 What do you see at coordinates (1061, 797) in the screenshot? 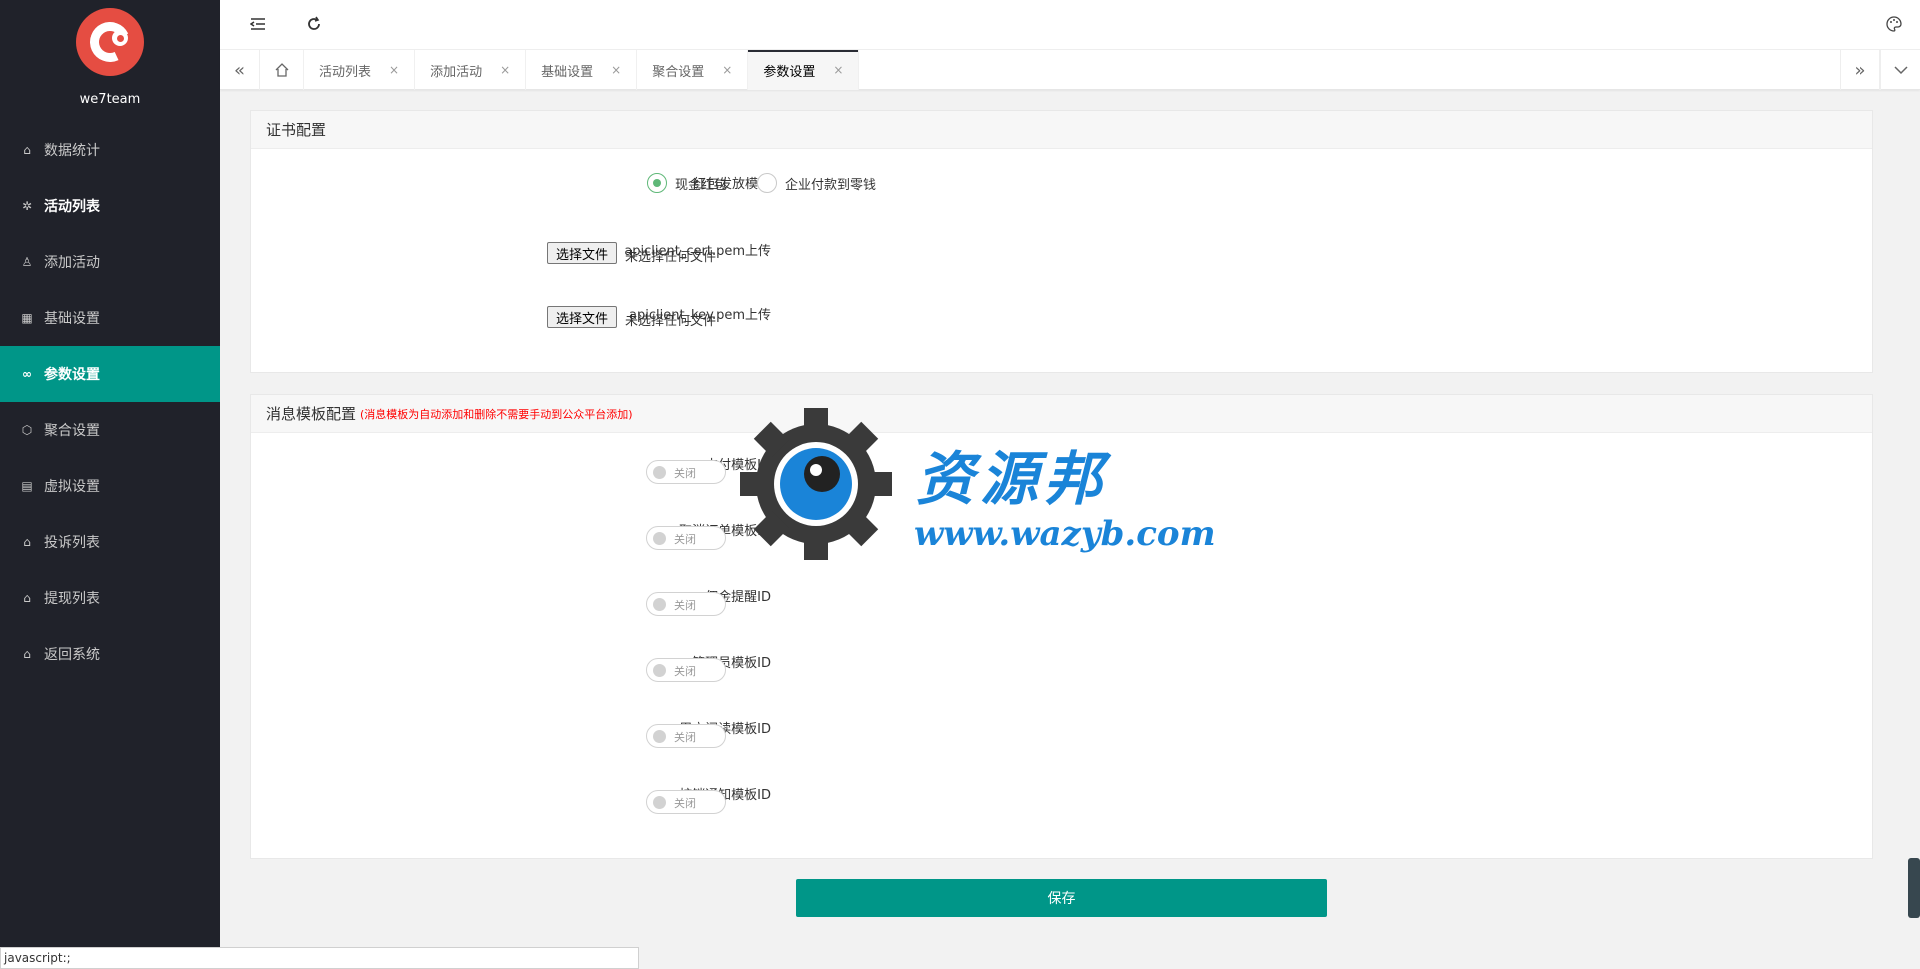
I see `form-row-verify-template: 核销通知模板ID 关闭` at bounding box center [1061, 797].